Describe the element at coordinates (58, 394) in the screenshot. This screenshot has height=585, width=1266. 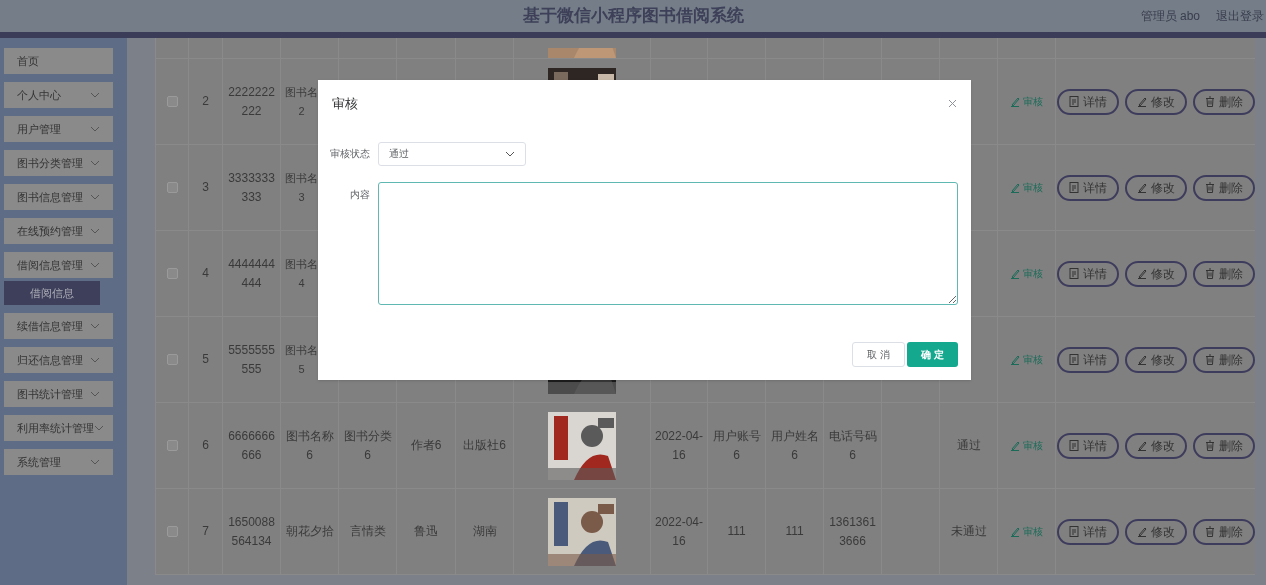
I see `menu-item: 图书统计管理` at that location.